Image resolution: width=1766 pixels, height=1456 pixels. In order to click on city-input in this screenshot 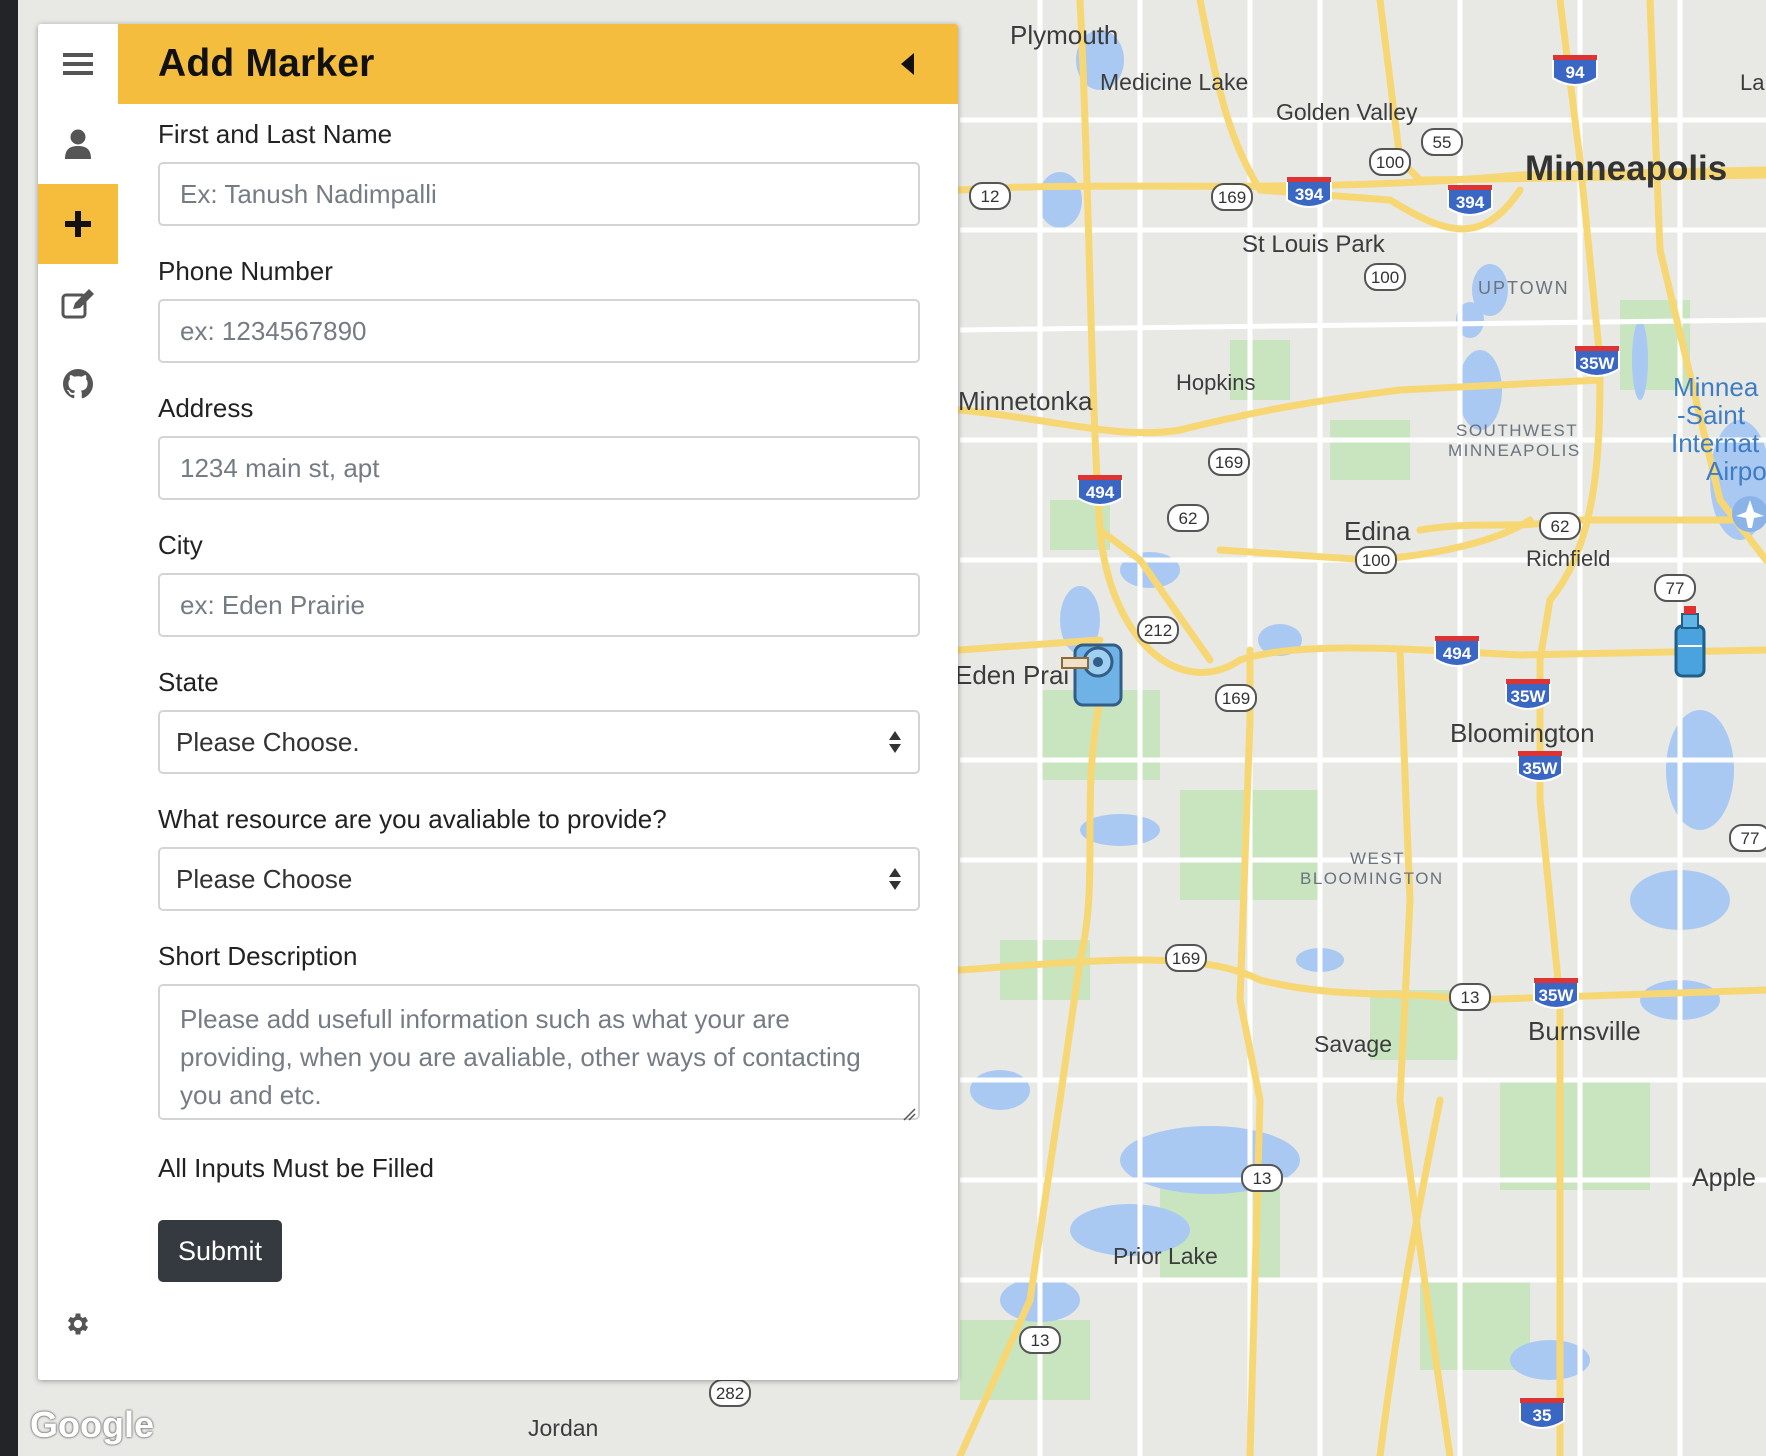, I will do `click(539, 605)`.